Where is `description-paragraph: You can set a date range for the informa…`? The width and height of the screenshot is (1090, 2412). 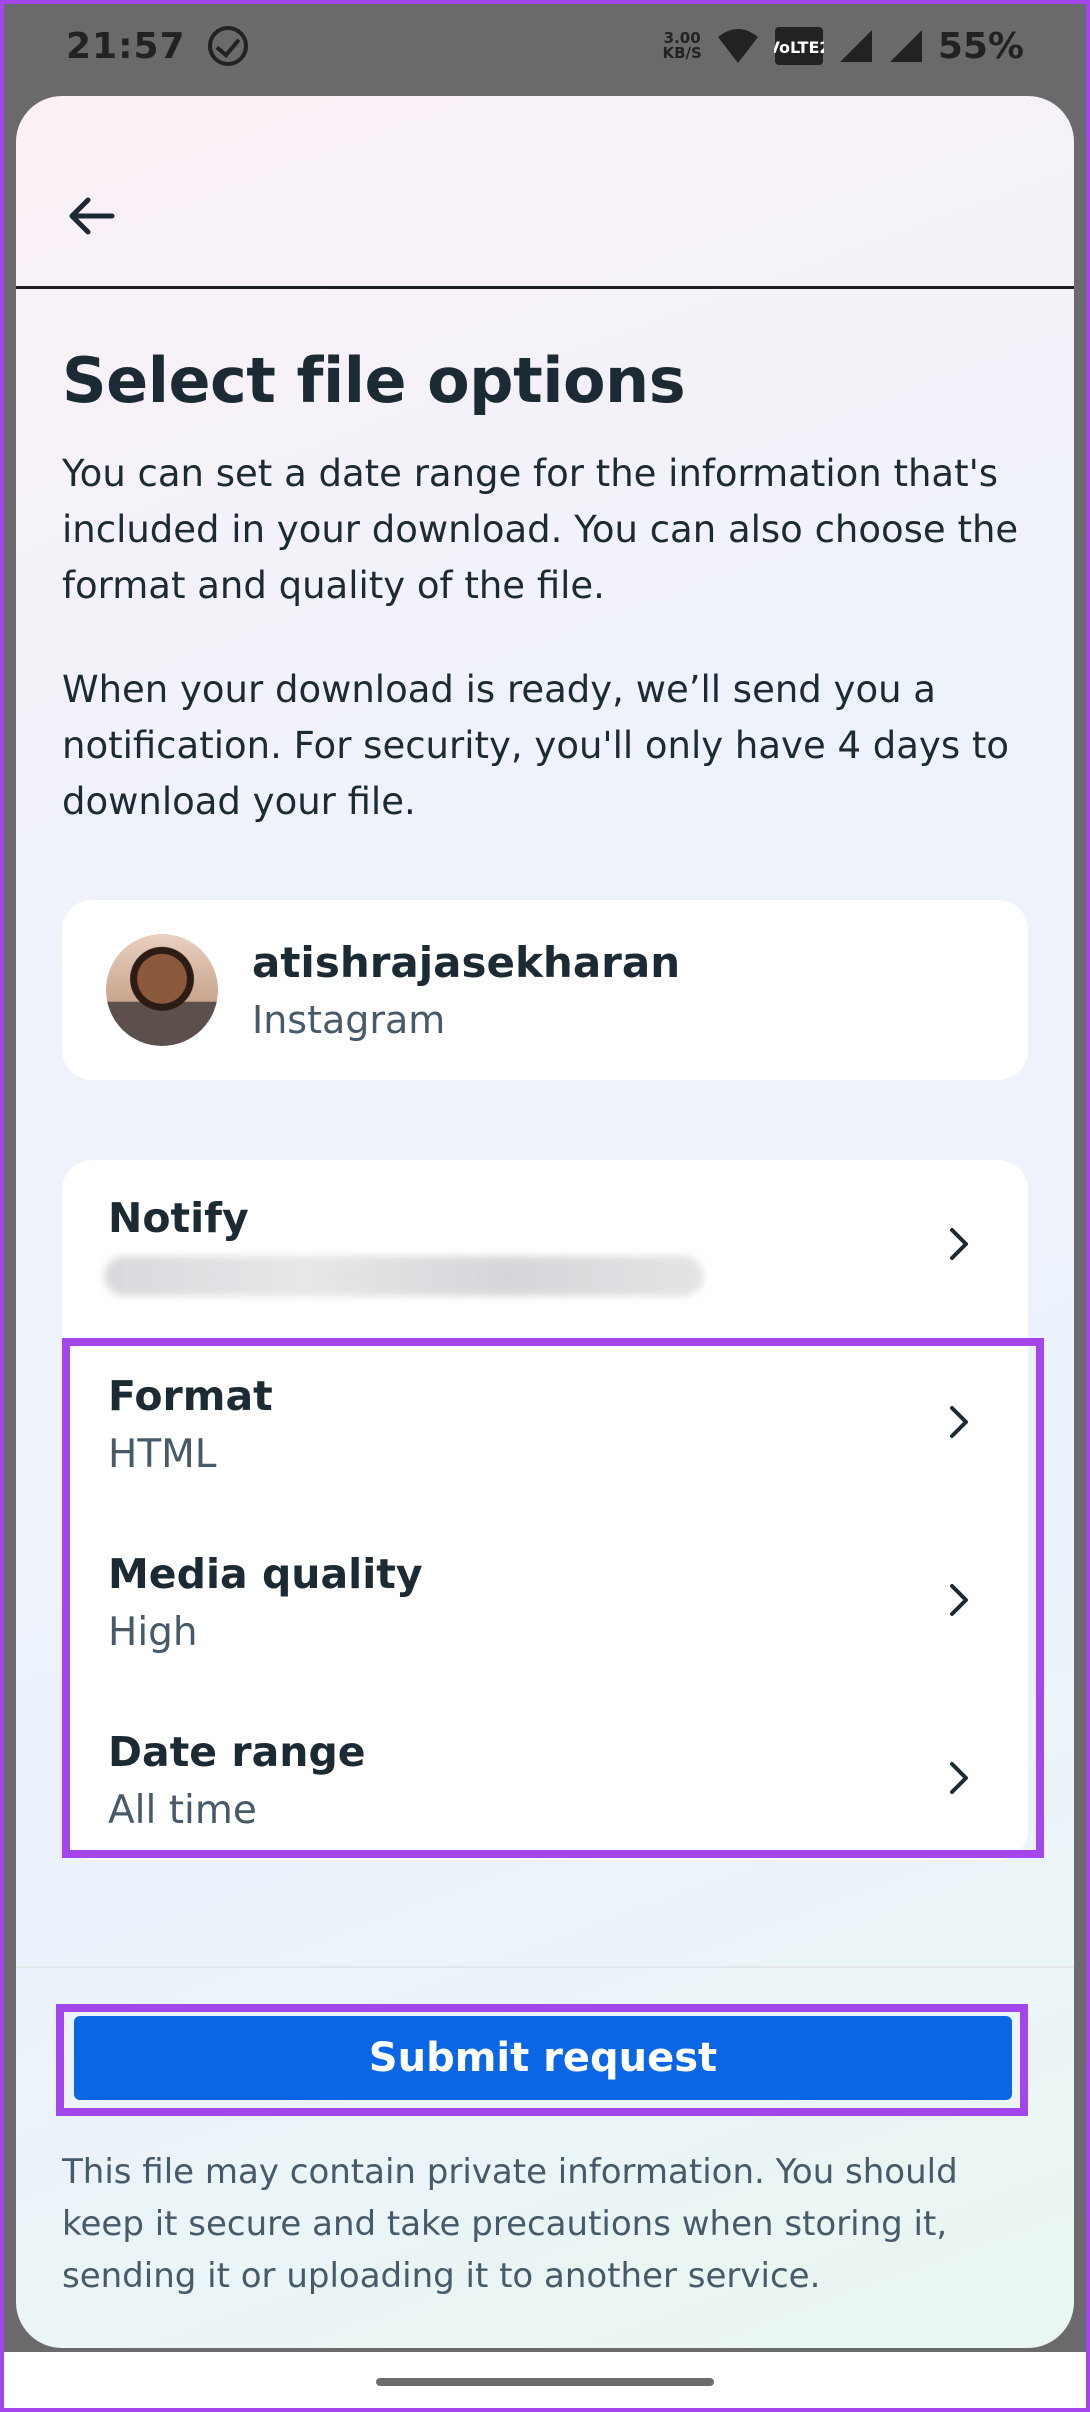 description-paragraph: You can set a date range for the informa… is located at coordinates (540, 529).